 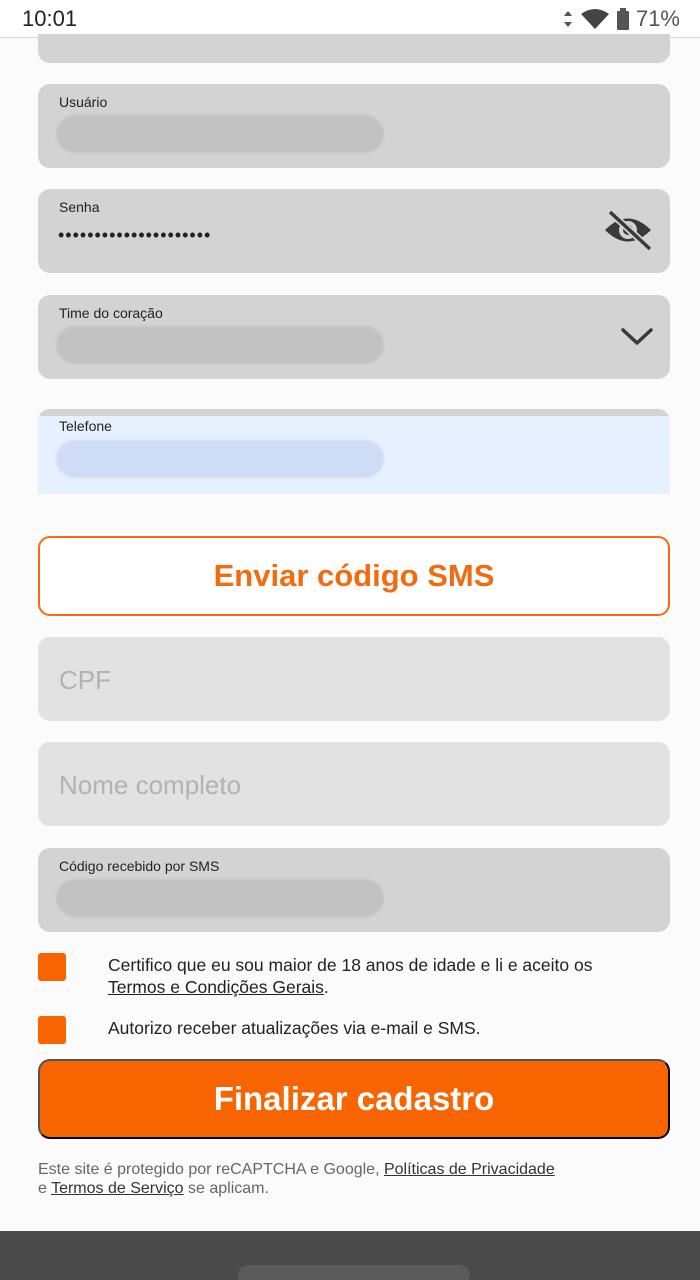 I want to click on dropdown-toggle, so click(x=637, y=339).